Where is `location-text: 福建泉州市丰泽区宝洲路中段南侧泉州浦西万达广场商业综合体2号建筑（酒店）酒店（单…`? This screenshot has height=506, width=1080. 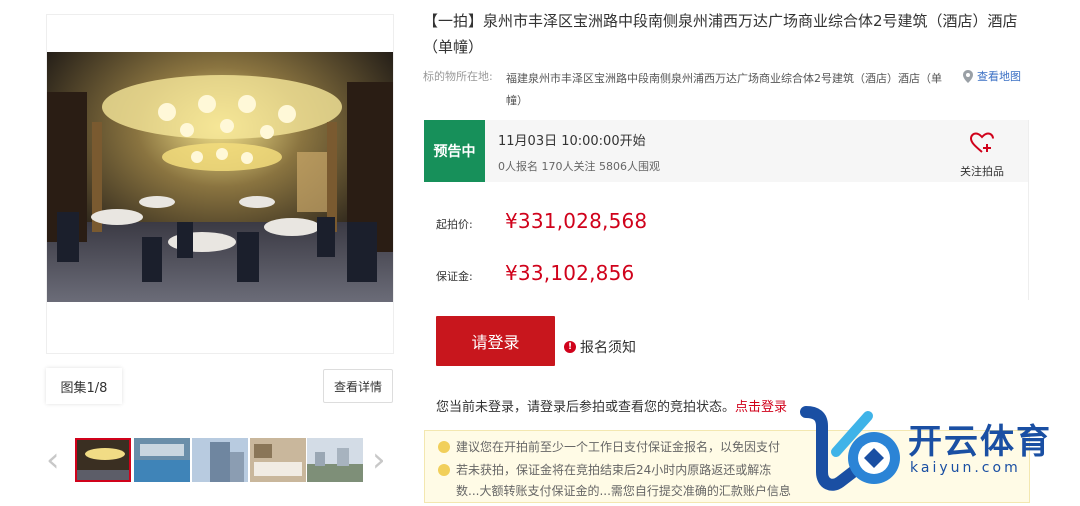 location-text: 福建泉州市丰泽区宝洲路中段南侧泉州浦西万达广场商业综合体2号建筑（酒店）酒店（单… is located at coordinates (724, 89).